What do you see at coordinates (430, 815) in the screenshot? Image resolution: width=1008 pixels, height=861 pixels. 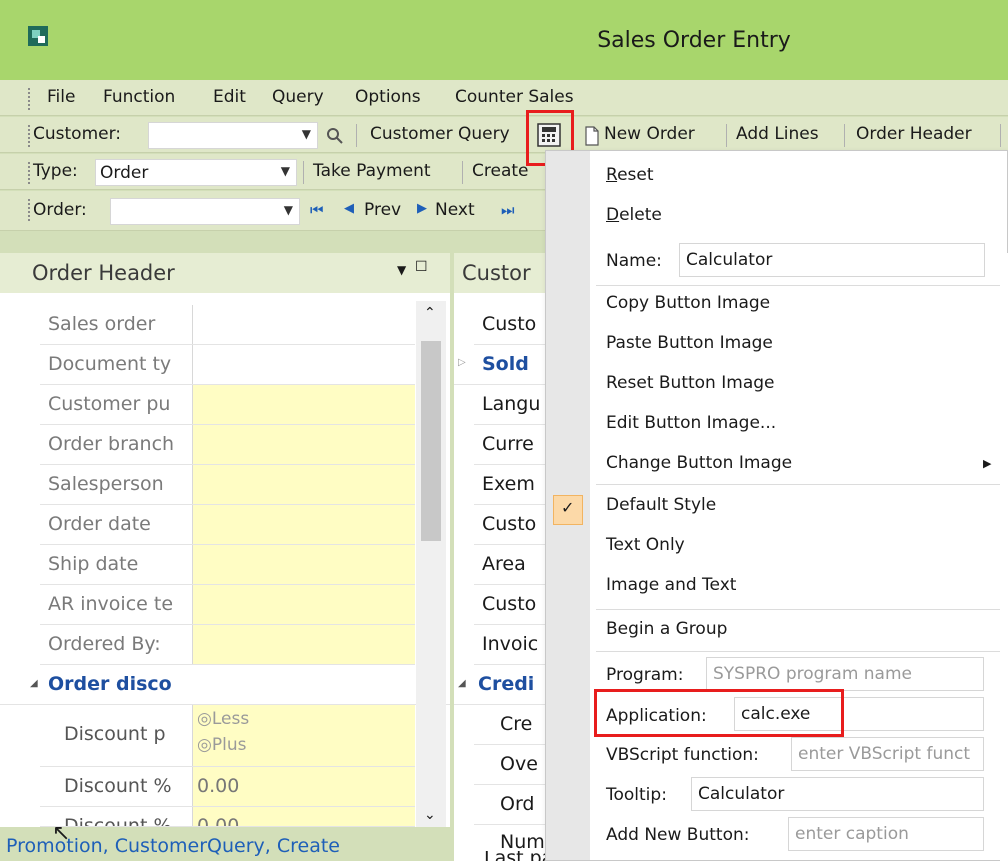 I see `scroll-down-icon: ⌄` at bounding box center [430, 815].